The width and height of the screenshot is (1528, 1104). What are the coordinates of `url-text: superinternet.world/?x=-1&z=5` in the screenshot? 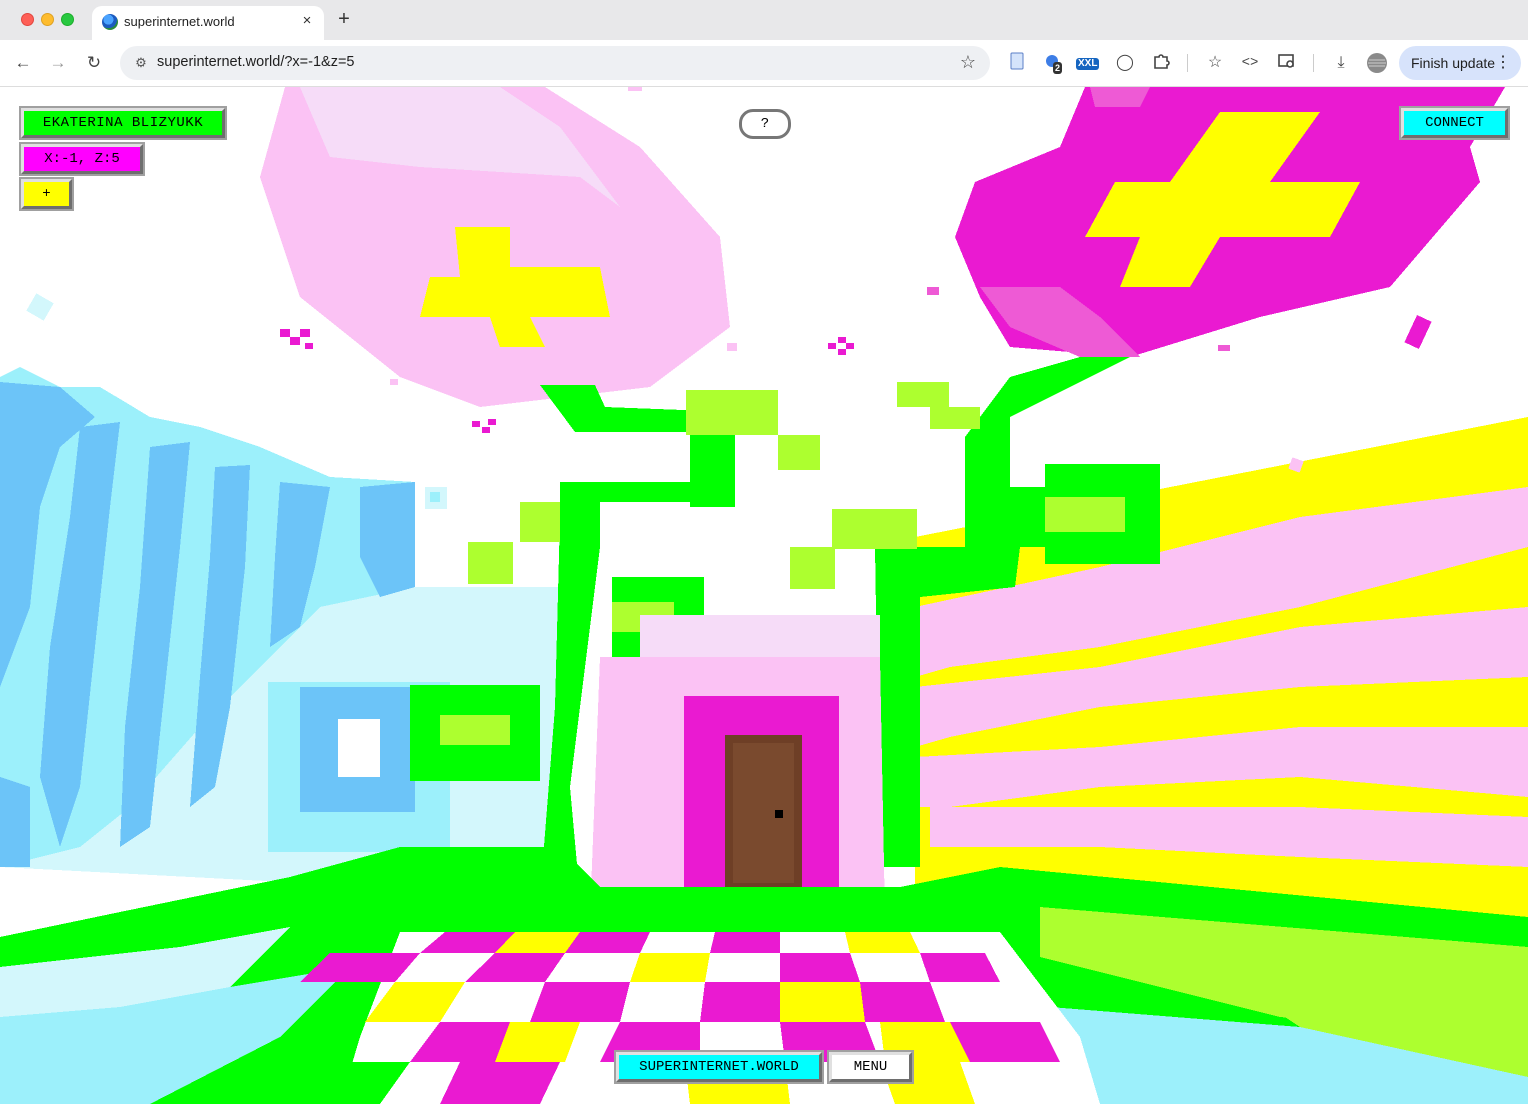 It's located at (255, 62).